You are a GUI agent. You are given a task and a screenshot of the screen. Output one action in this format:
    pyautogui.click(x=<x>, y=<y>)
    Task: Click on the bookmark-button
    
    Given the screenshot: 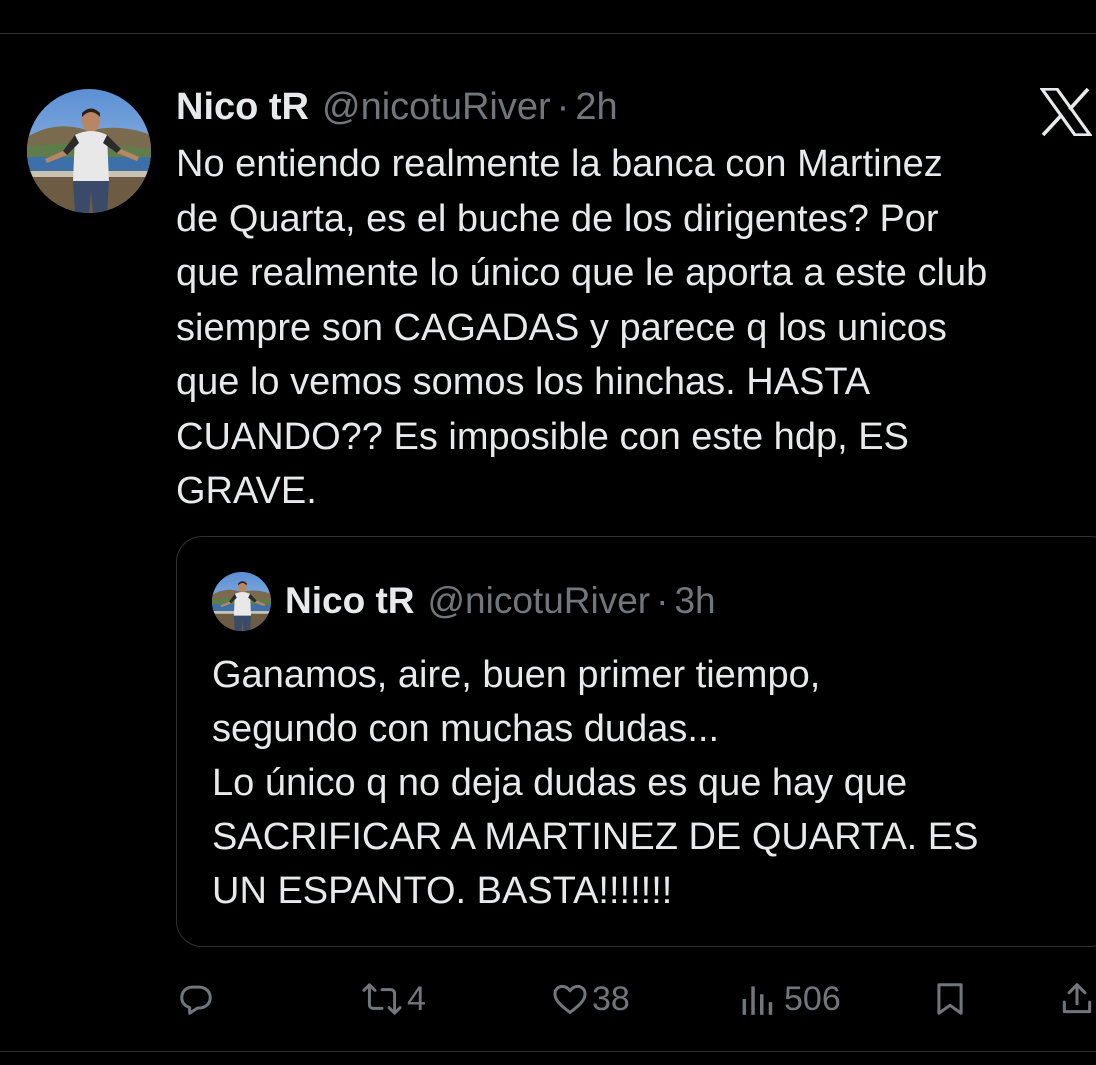 What is the action you would take?
    pyautogui.click(x=950, y=999)
    